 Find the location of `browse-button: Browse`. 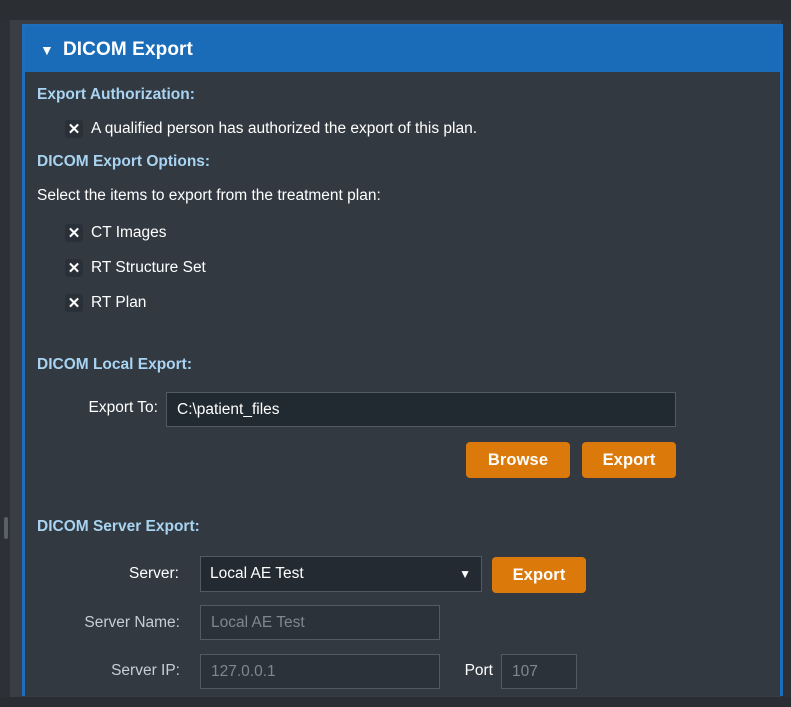

browse-button: Browse is located at coordinates (518, 460).